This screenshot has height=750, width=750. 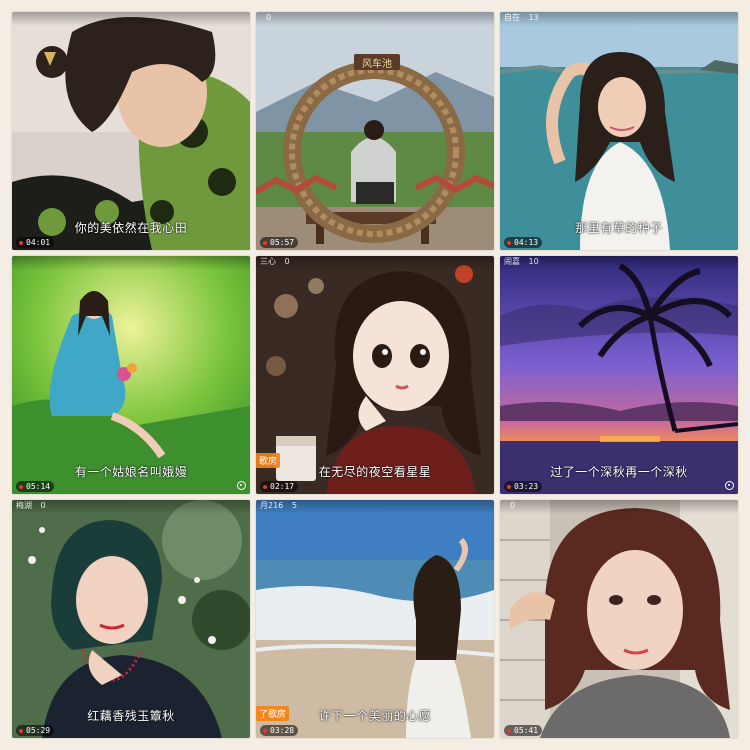 I want to click on thumbnail-woman-beach, so click(x=375, y=619).